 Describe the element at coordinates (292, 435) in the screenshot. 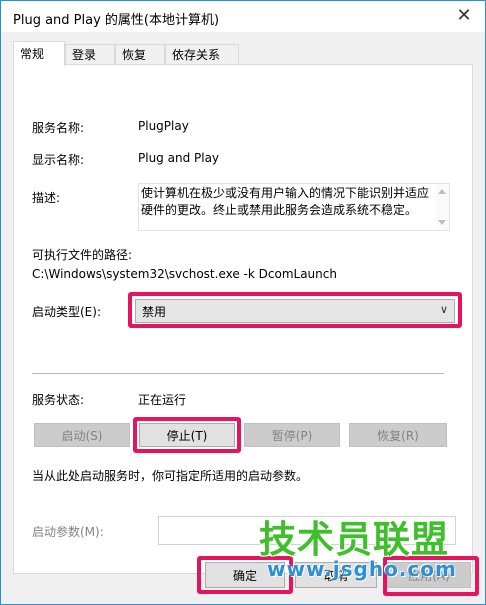

I see `pause-button: 暂停(P)` at that location.